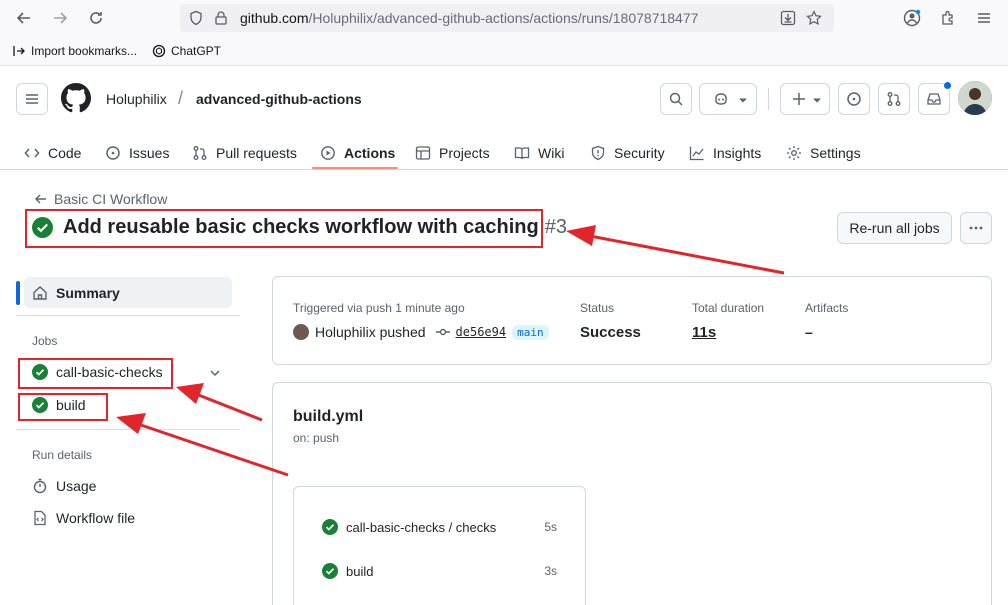 The height and width of the screenshot is (605, 1008). What do you see at coordinates (284, 228) in the screenshot?
I see `annotation-title-box` at bounding box center [284, 228].